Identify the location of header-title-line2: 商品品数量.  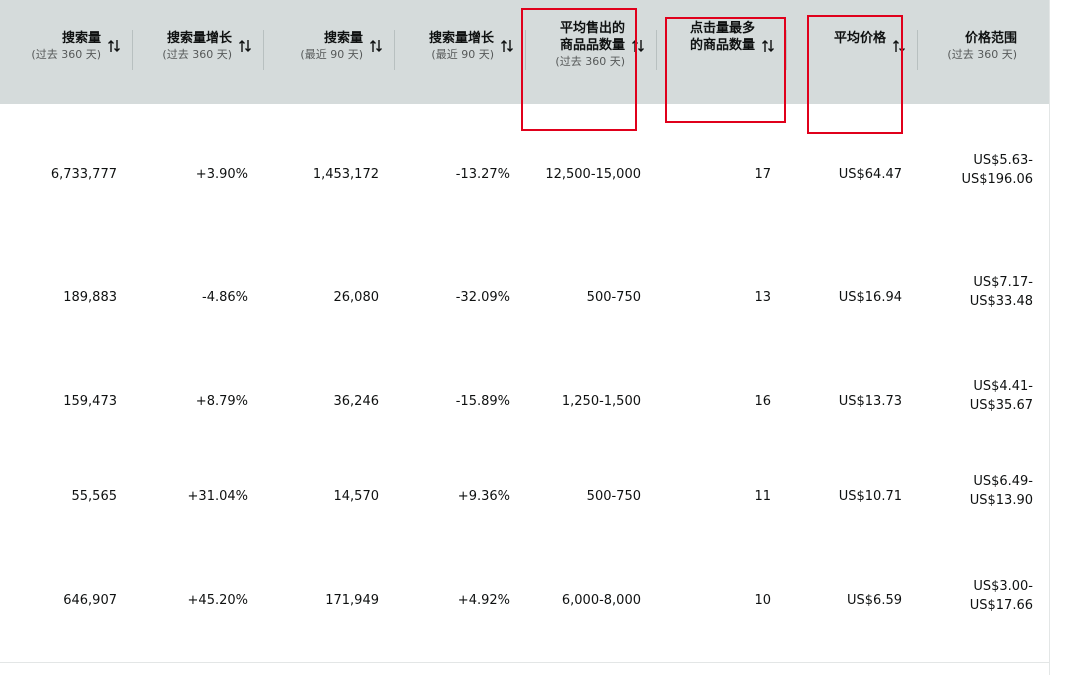
(592, 45).